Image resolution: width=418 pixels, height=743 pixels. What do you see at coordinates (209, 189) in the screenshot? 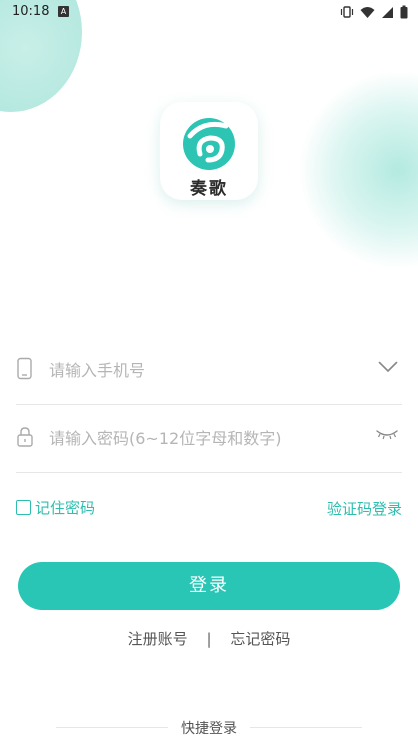
I see `app-name: 奏歌` at bounding box center [209, 189].